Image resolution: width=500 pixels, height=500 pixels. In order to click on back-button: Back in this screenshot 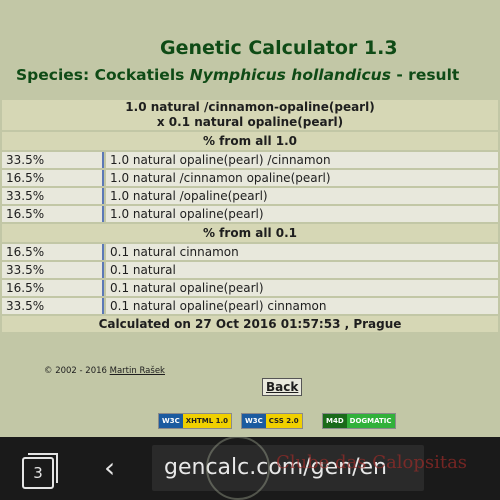, I will do `click(282, 387)`.